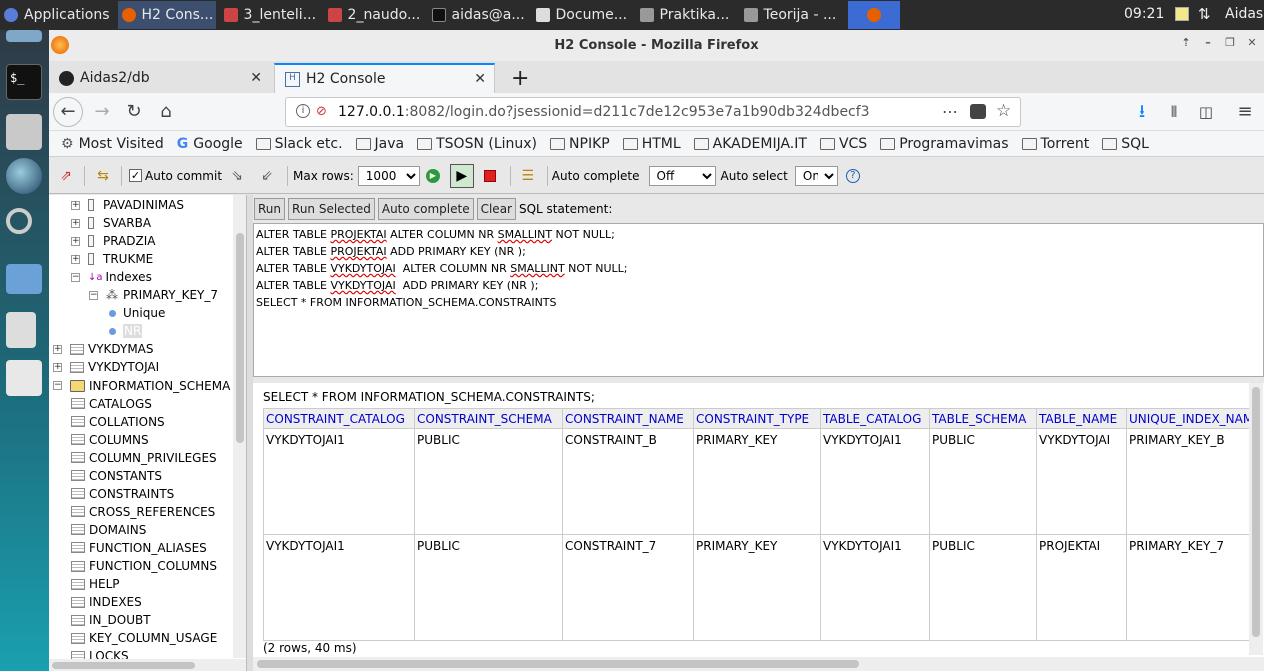 The width and height of the screenshot is (1264, 671). What do you see at coordinates (111, 620) in the screenshot?
I see `tree-schema-table-item: IN_DOUBT` at bounding box center [111, 620].